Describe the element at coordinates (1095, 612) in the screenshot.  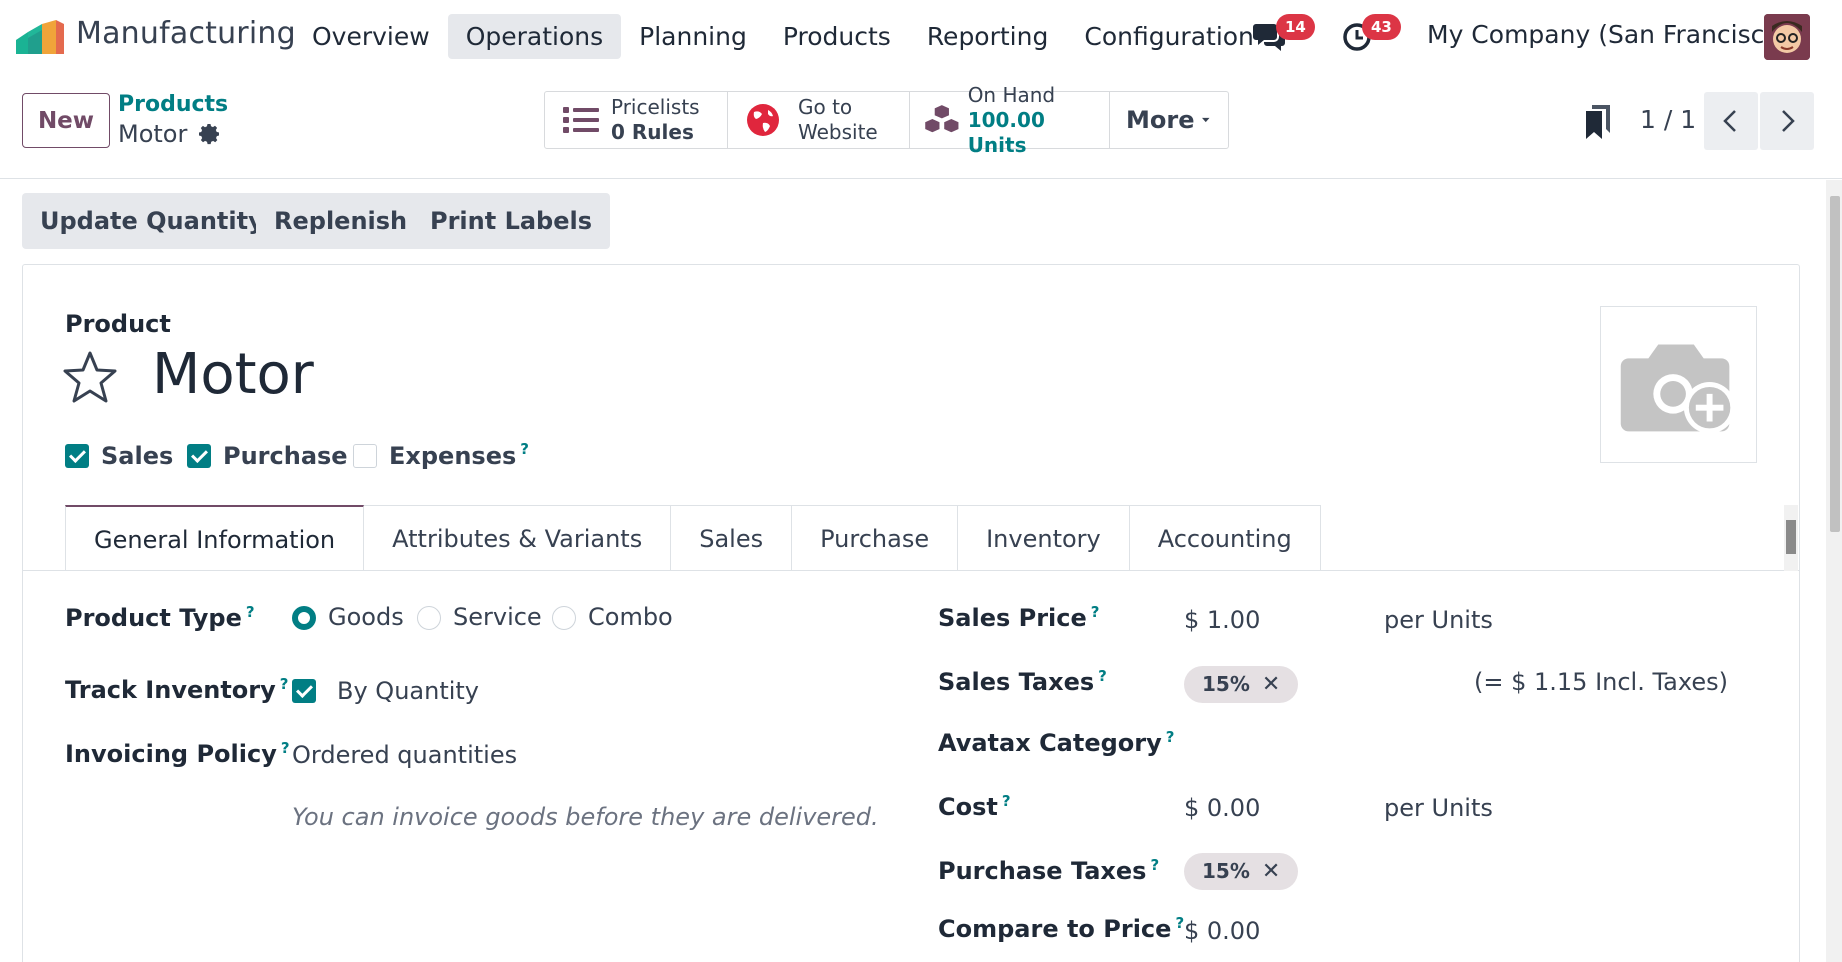
I see `sales-price-help-icon: ?` at that location.